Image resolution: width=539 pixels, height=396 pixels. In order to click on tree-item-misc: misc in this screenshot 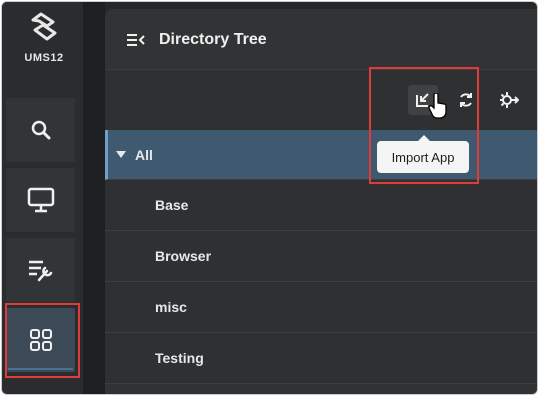, I will do `click(321, 307)`.